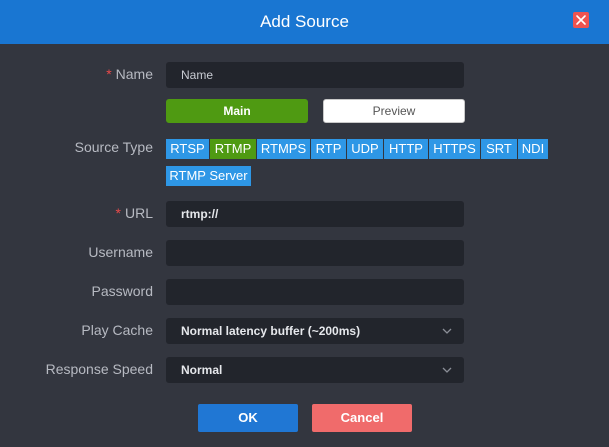 The image size is (609, 447). I want to click on response-speed-value: Normal, so click(202, 370).